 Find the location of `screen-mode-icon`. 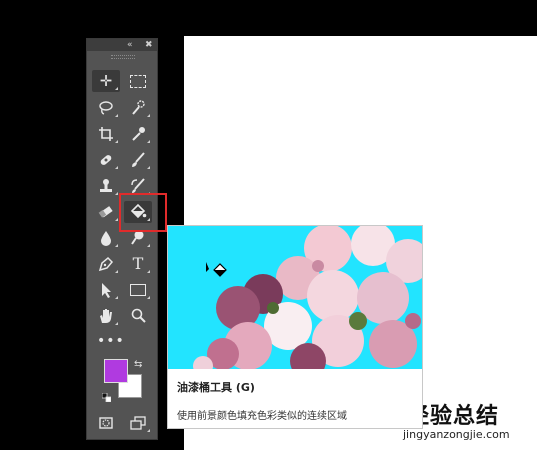

screen-mode-icon is located at coordinates (138, 423).